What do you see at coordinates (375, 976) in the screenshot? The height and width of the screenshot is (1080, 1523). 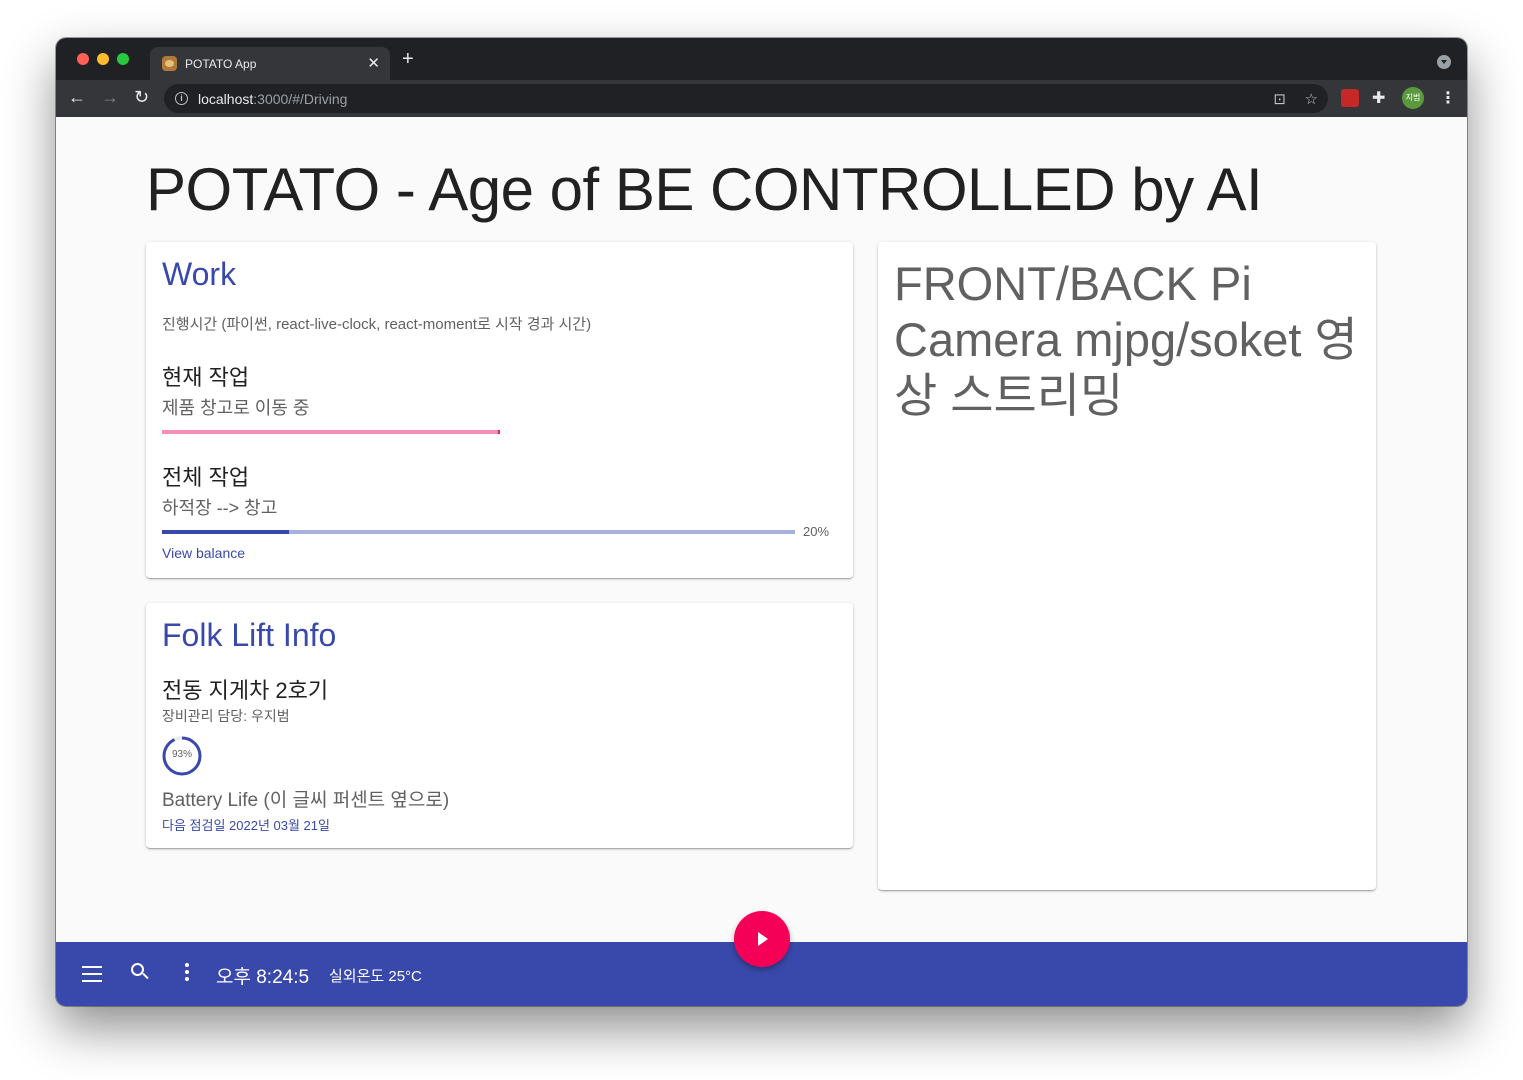 I see `outdoor-temperature: 실외온도 25°C` at bounding box center [375, 976].